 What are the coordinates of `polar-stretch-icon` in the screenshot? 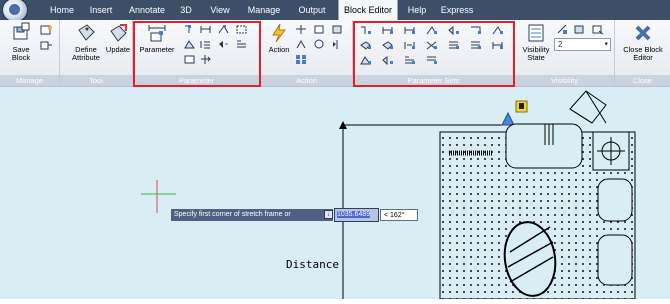 It's located at (301, 44).